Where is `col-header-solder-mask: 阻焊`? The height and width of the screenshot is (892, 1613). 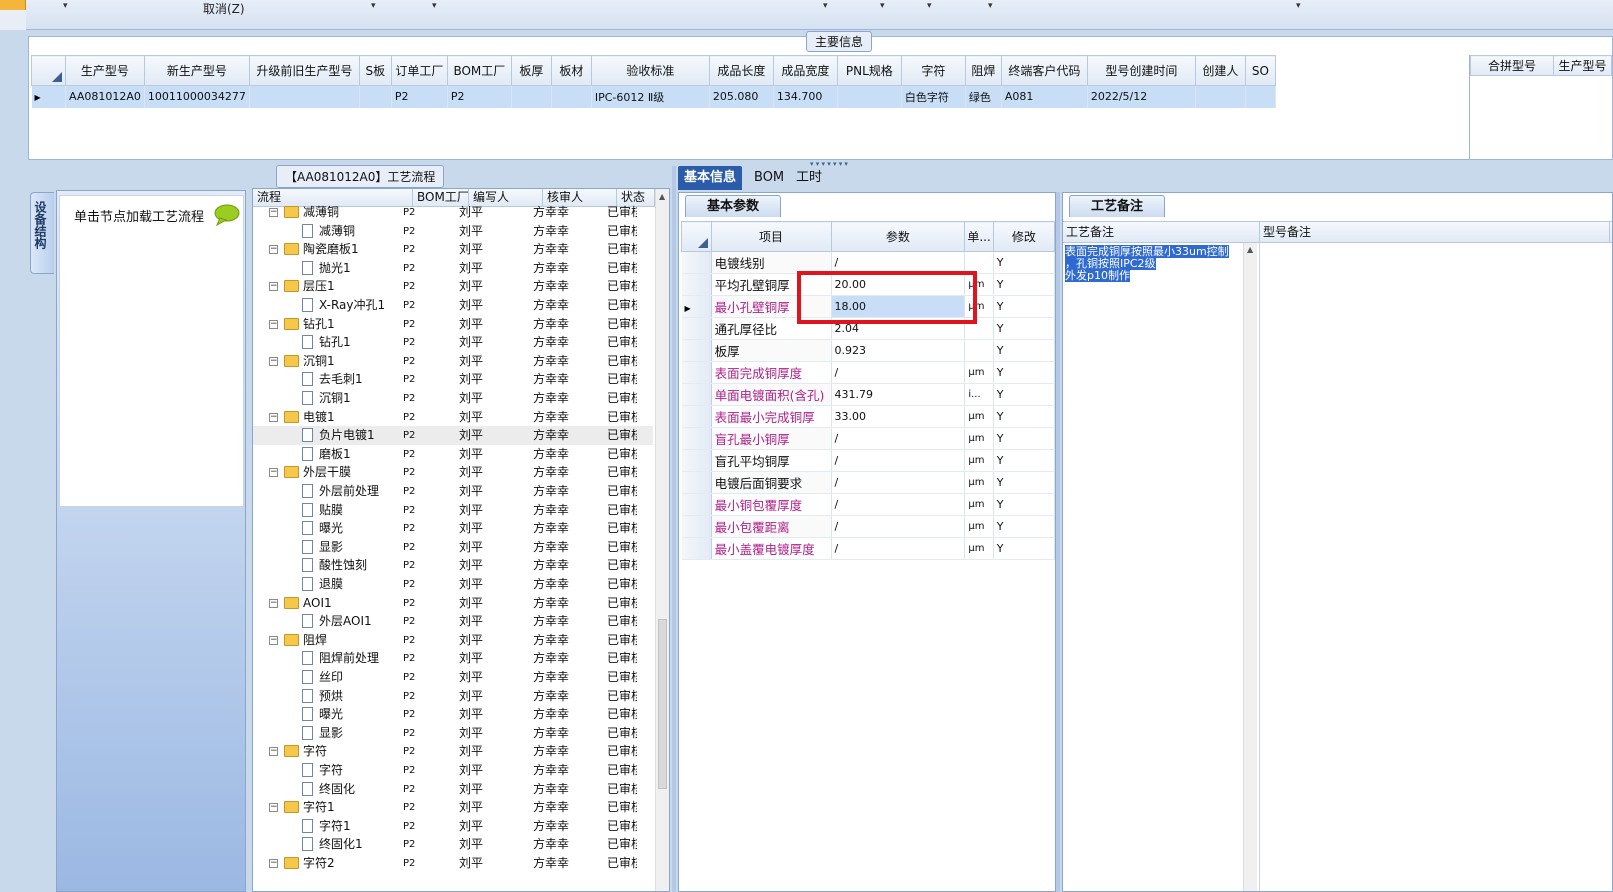
col-header-solder-mask: 阻焊 is located at coordinates (983, 70).